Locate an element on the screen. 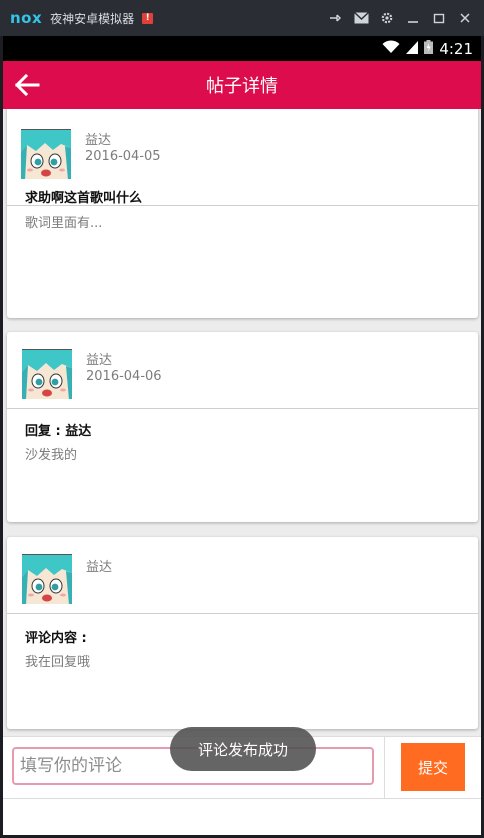  comment-text: 沙发我的 is located at coordinates (51, 455).